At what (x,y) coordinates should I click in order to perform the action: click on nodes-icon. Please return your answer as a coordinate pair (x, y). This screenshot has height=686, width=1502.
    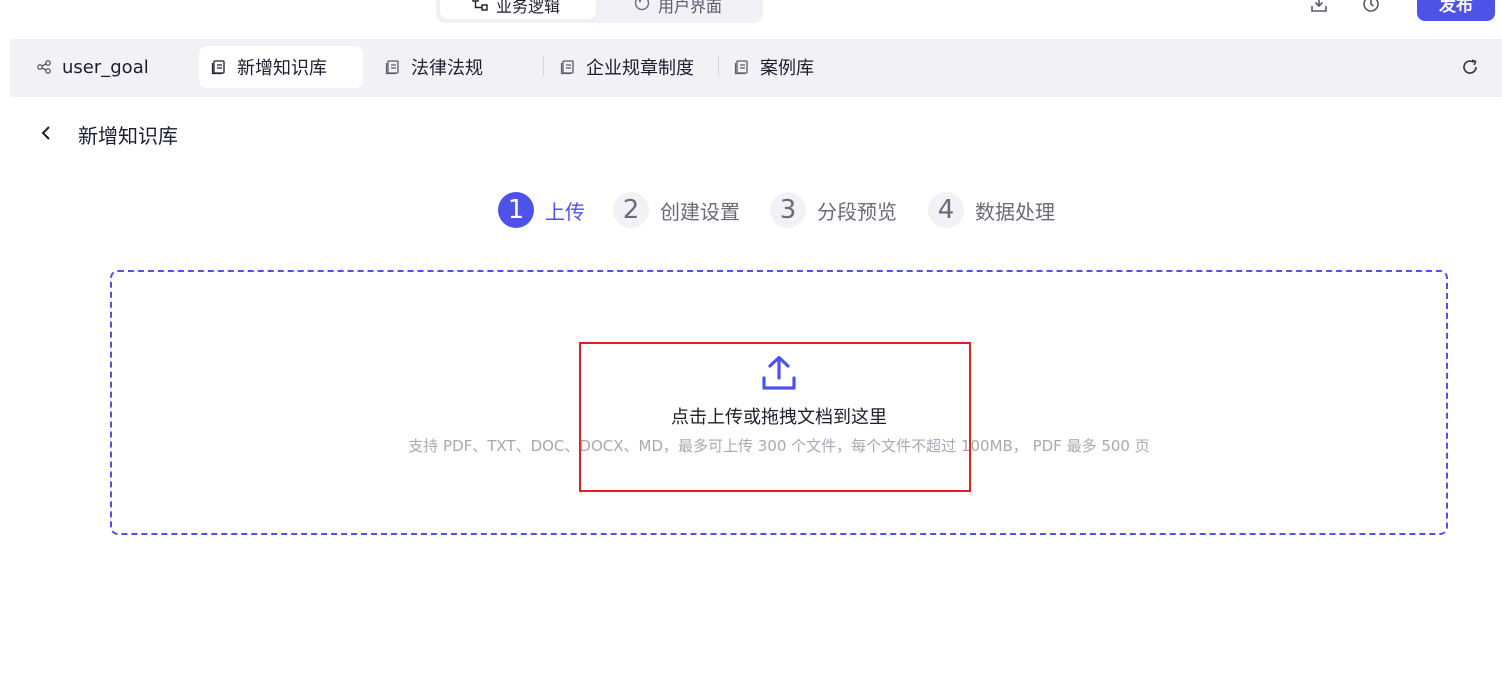
    Looking at the image, I should click on (44, 67).